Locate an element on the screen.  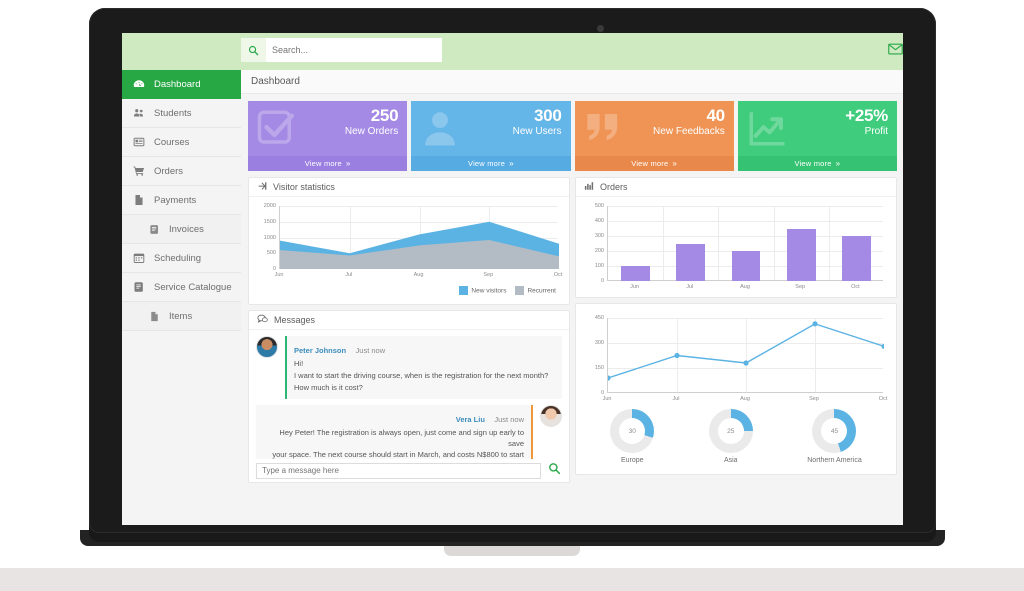
donut-value: 45 is located at coordinates (834, 431).